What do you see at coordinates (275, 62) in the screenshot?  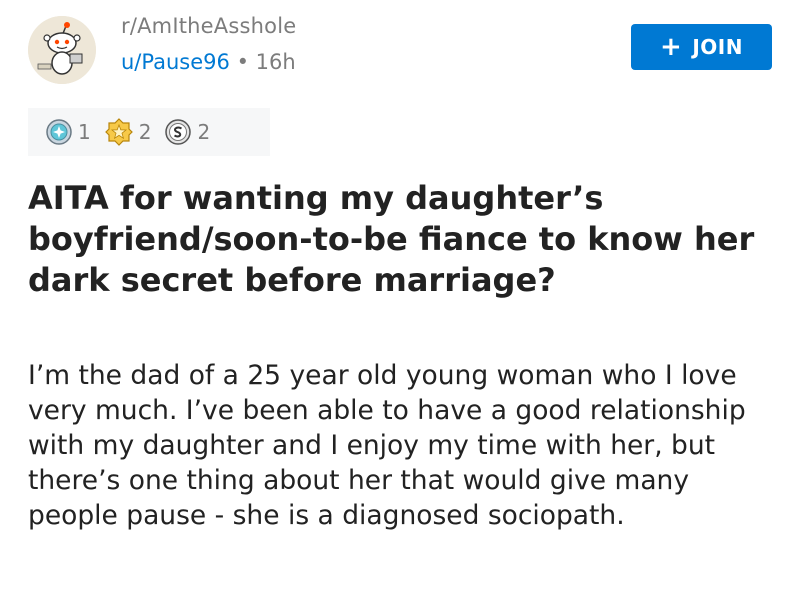 I see `post-age: 16h` at bounding box center [275, 62].